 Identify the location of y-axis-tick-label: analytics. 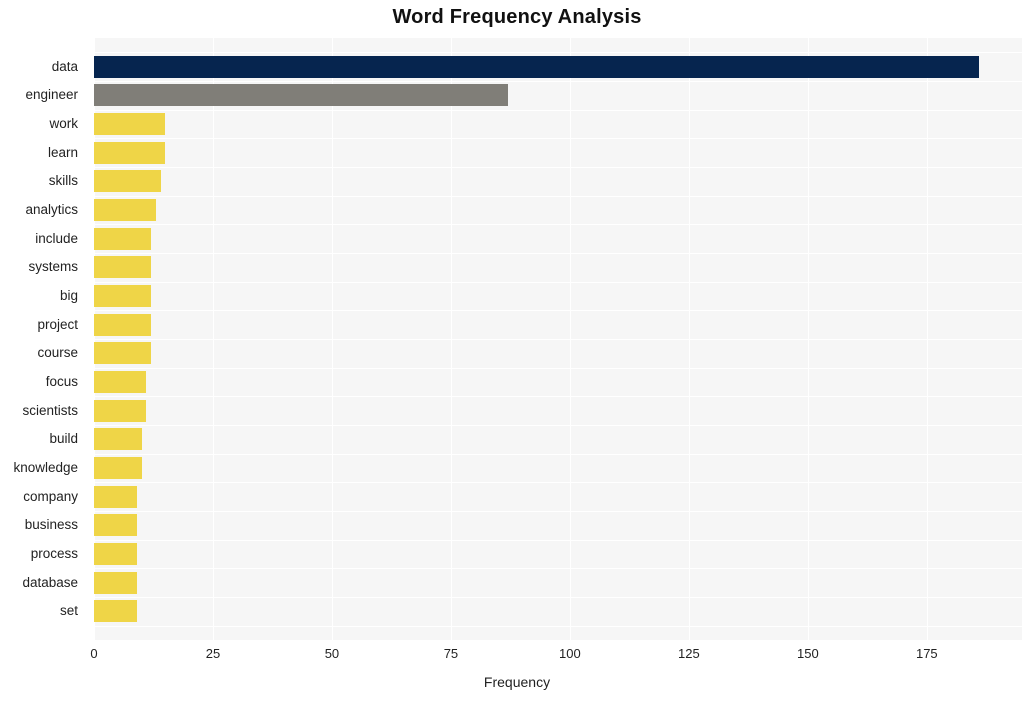
(51, 209).